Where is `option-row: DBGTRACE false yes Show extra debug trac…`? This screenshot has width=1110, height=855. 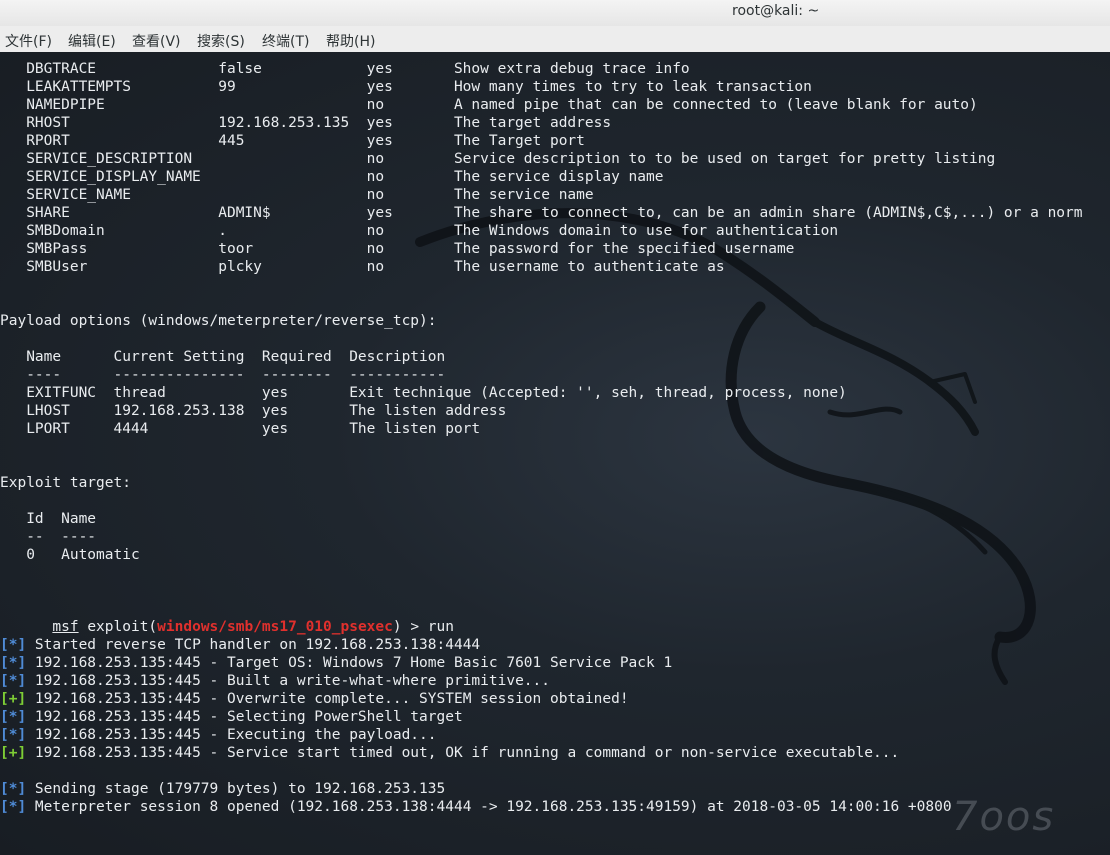
option-row: DBGTRACE false yes Show extra debug trac… is located at coordinates (345, 69).